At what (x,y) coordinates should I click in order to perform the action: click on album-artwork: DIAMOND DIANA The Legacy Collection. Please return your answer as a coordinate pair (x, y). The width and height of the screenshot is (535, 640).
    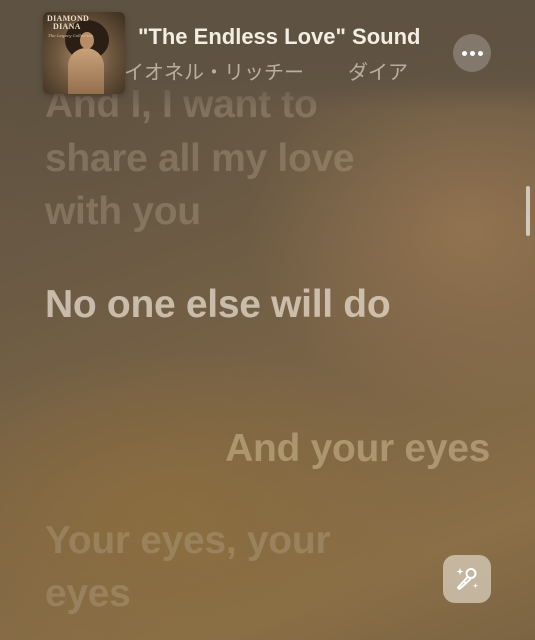
    Looking at the image, I should click on (84, 53).